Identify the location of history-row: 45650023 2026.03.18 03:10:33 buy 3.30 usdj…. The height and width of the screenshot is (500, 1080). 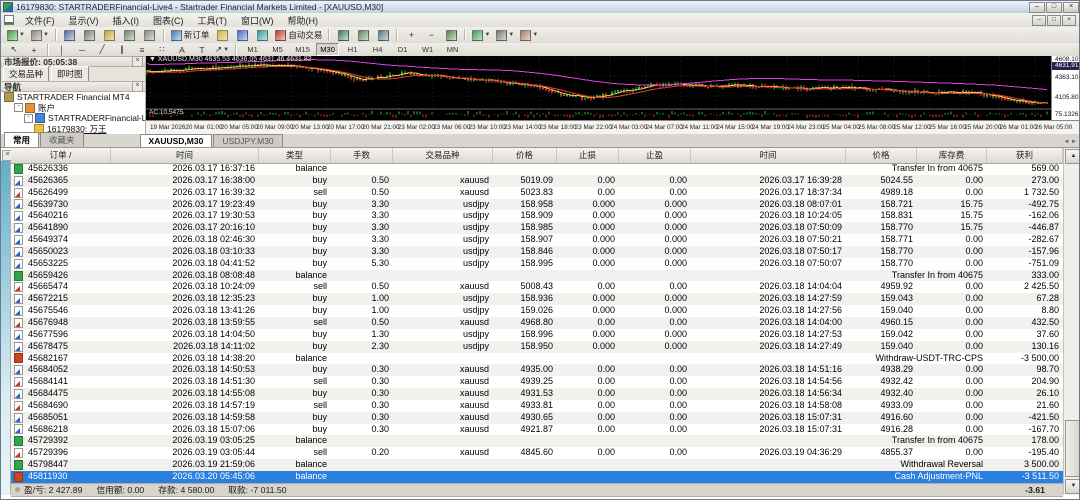
(537, 251).